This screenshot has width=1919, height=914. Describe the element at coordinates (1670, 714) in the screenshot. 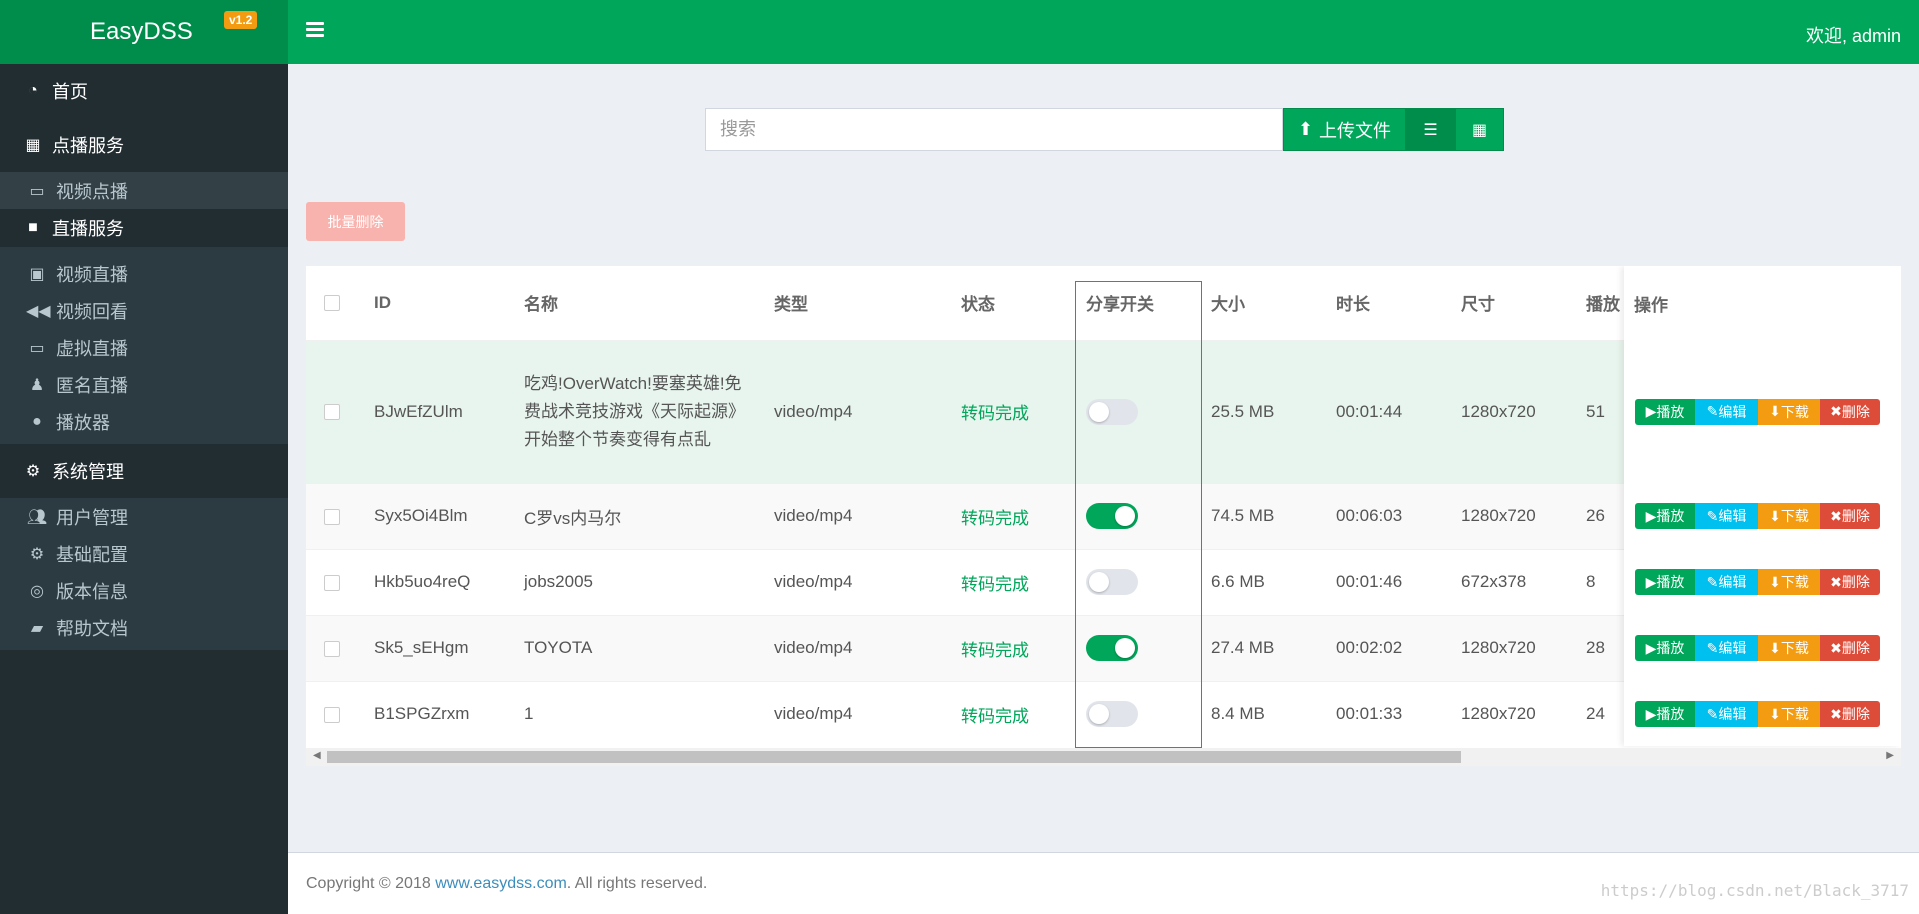

I see `play-label: 播放` at that location.